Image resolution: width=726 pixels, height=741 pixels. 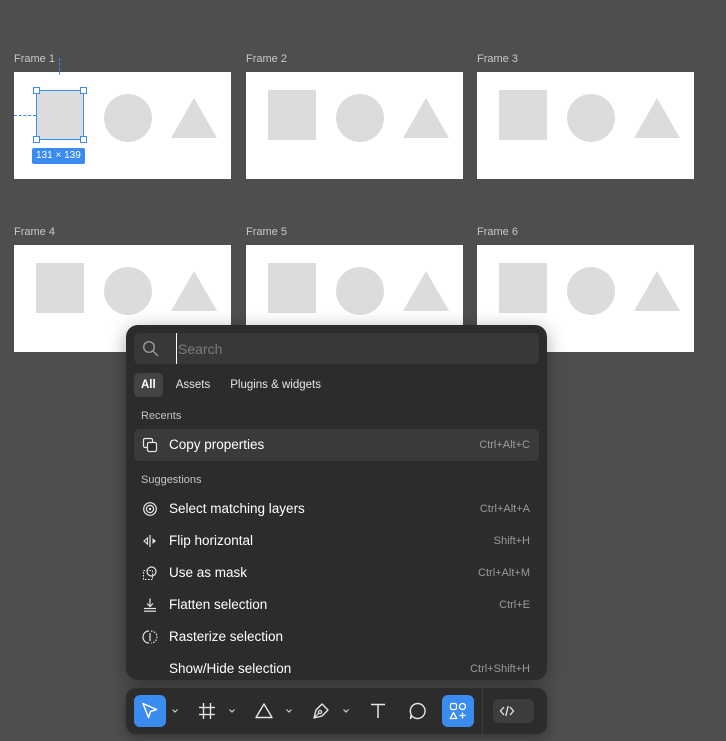 What do you see at coordinates (336, 445) in the screenshot?
I see `action-copy-properties: Copy properties Ctrl+Alt+C` at bounding box center [336, 445].